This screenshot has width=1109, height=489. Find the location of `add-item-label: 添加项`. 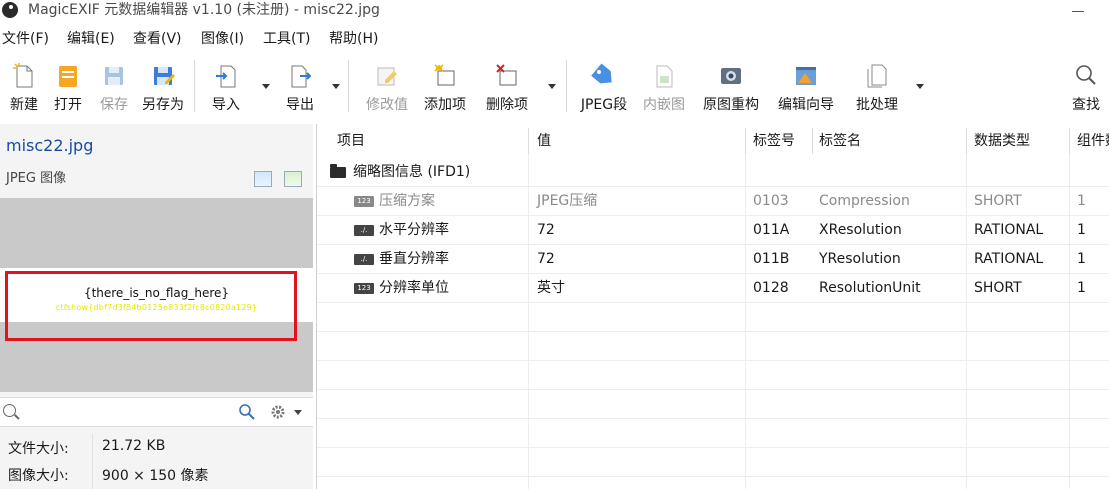

add-item-label: 添加项 is located at coordinates (445, 105).